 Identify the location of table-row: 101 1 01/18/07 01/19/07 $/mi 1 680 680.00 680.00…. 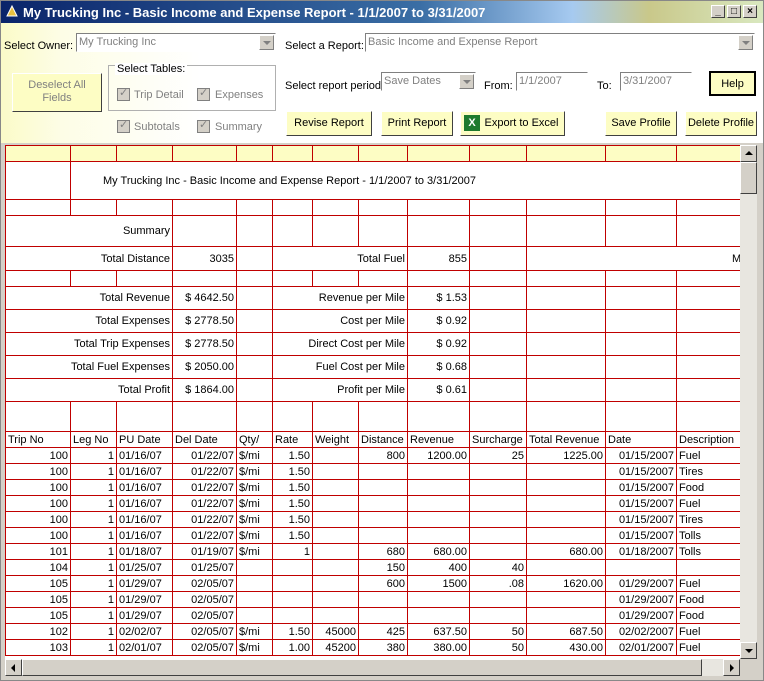
(372, 551).